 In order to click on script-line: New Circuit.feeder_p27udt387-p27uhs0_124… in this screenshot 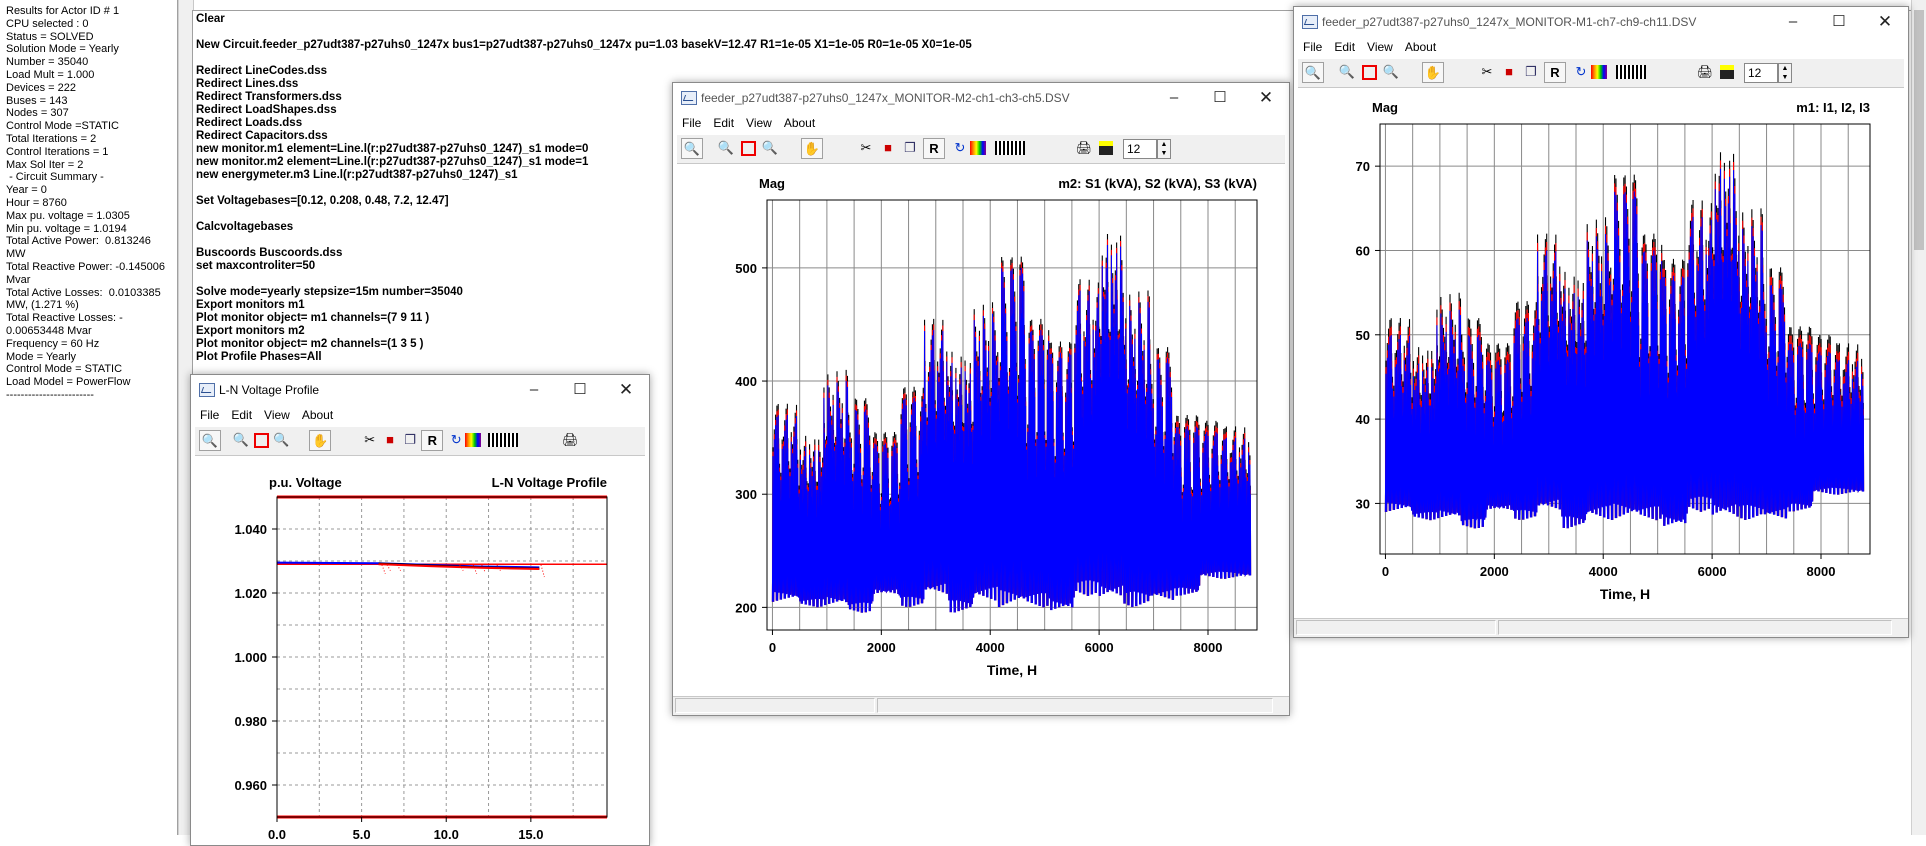, I will do `click(584, 45)`.